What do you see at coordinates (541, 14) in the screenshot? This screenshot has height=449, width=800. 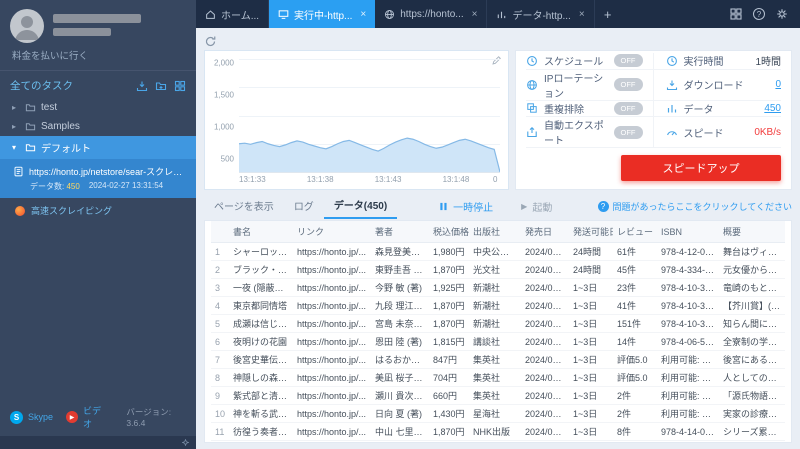 I see `tab-data: データ-http... ×` at bounding box center [541, 14].